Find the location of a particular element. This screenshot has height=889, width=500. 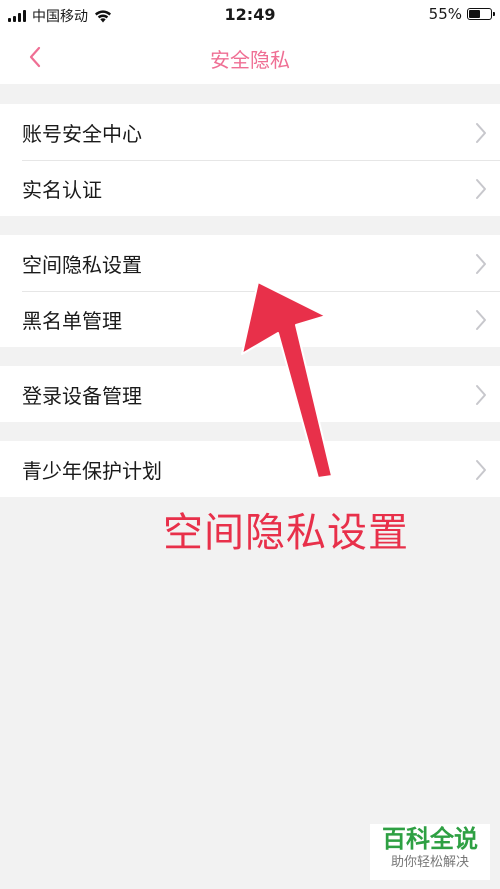

status-bar: 中国移动 12:49 55% is located at coordinates (250, 15).